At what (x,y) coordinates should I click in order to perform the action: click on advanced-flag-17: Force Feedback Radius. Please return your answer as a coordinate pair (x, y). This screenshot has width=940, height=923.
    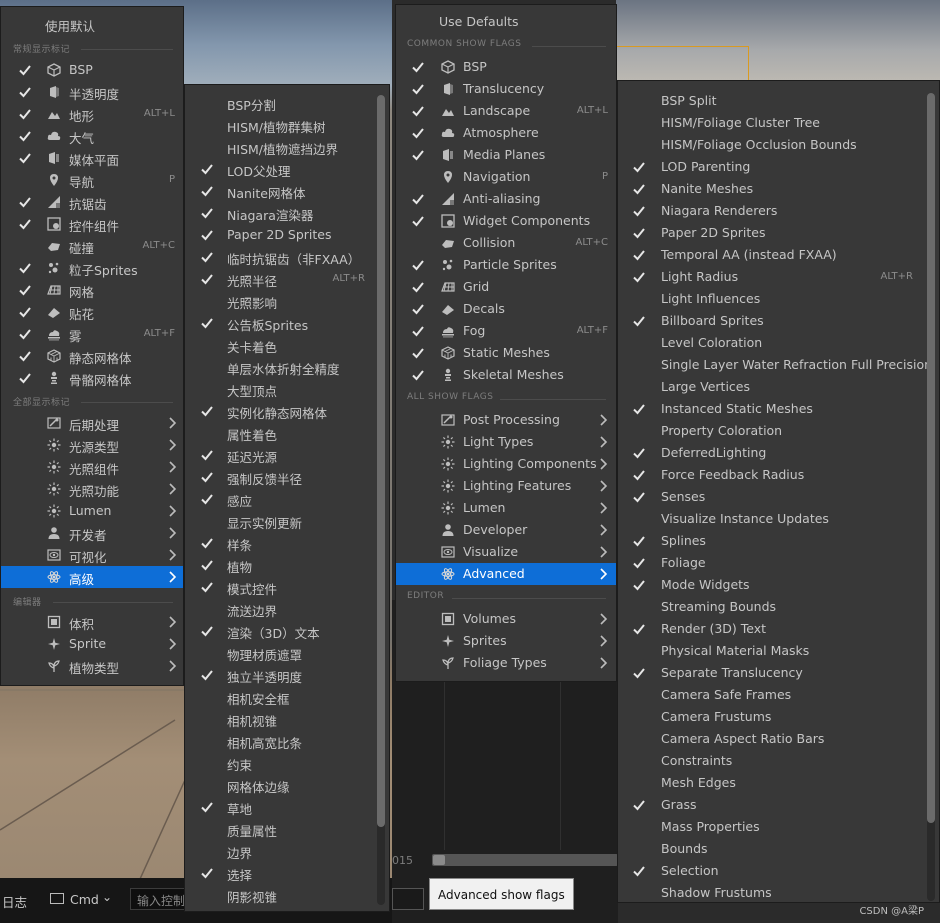
    Looking at the image, I should click on (778, 475).